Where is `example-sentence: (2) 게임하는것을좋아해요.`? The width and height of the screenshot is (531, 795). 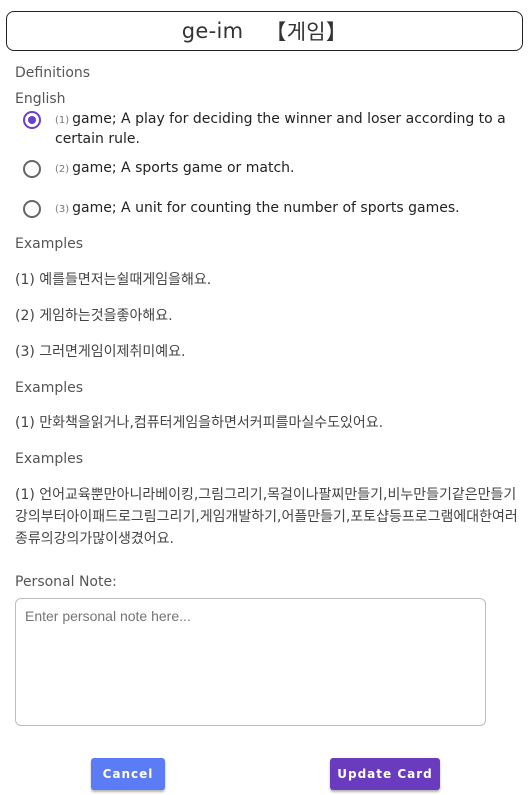
example-sentence: (2) 게임하는것을좋아해요. is located at coordinates (94, 316).